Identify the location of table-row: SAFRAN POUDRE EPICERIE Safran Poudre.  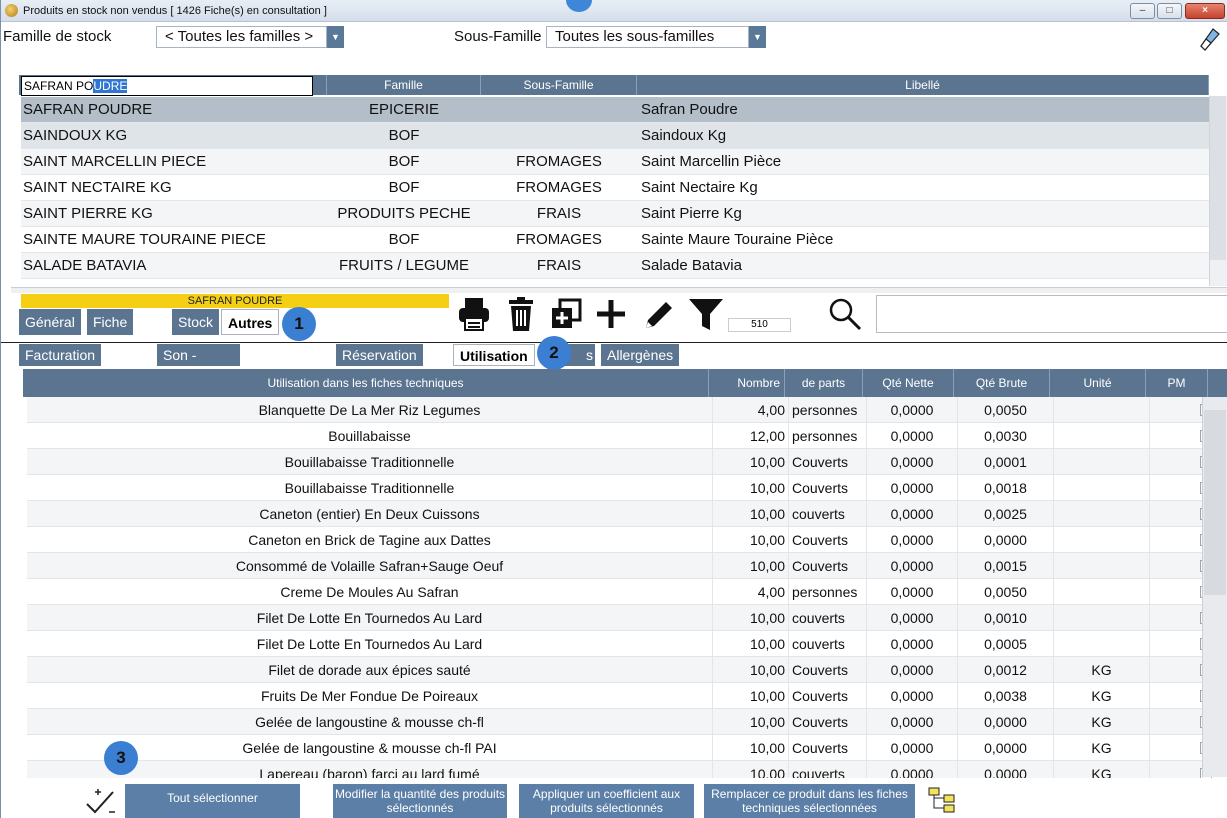
(615, 110).